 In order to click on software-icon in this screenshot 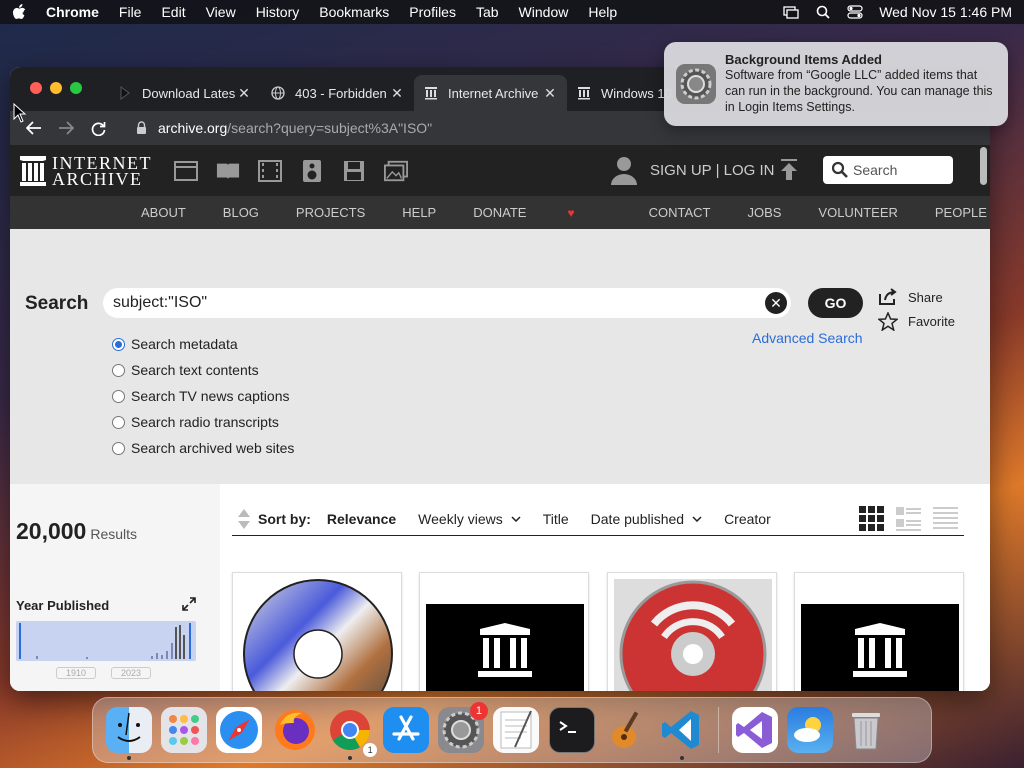, I will do `click(354, 171)`.